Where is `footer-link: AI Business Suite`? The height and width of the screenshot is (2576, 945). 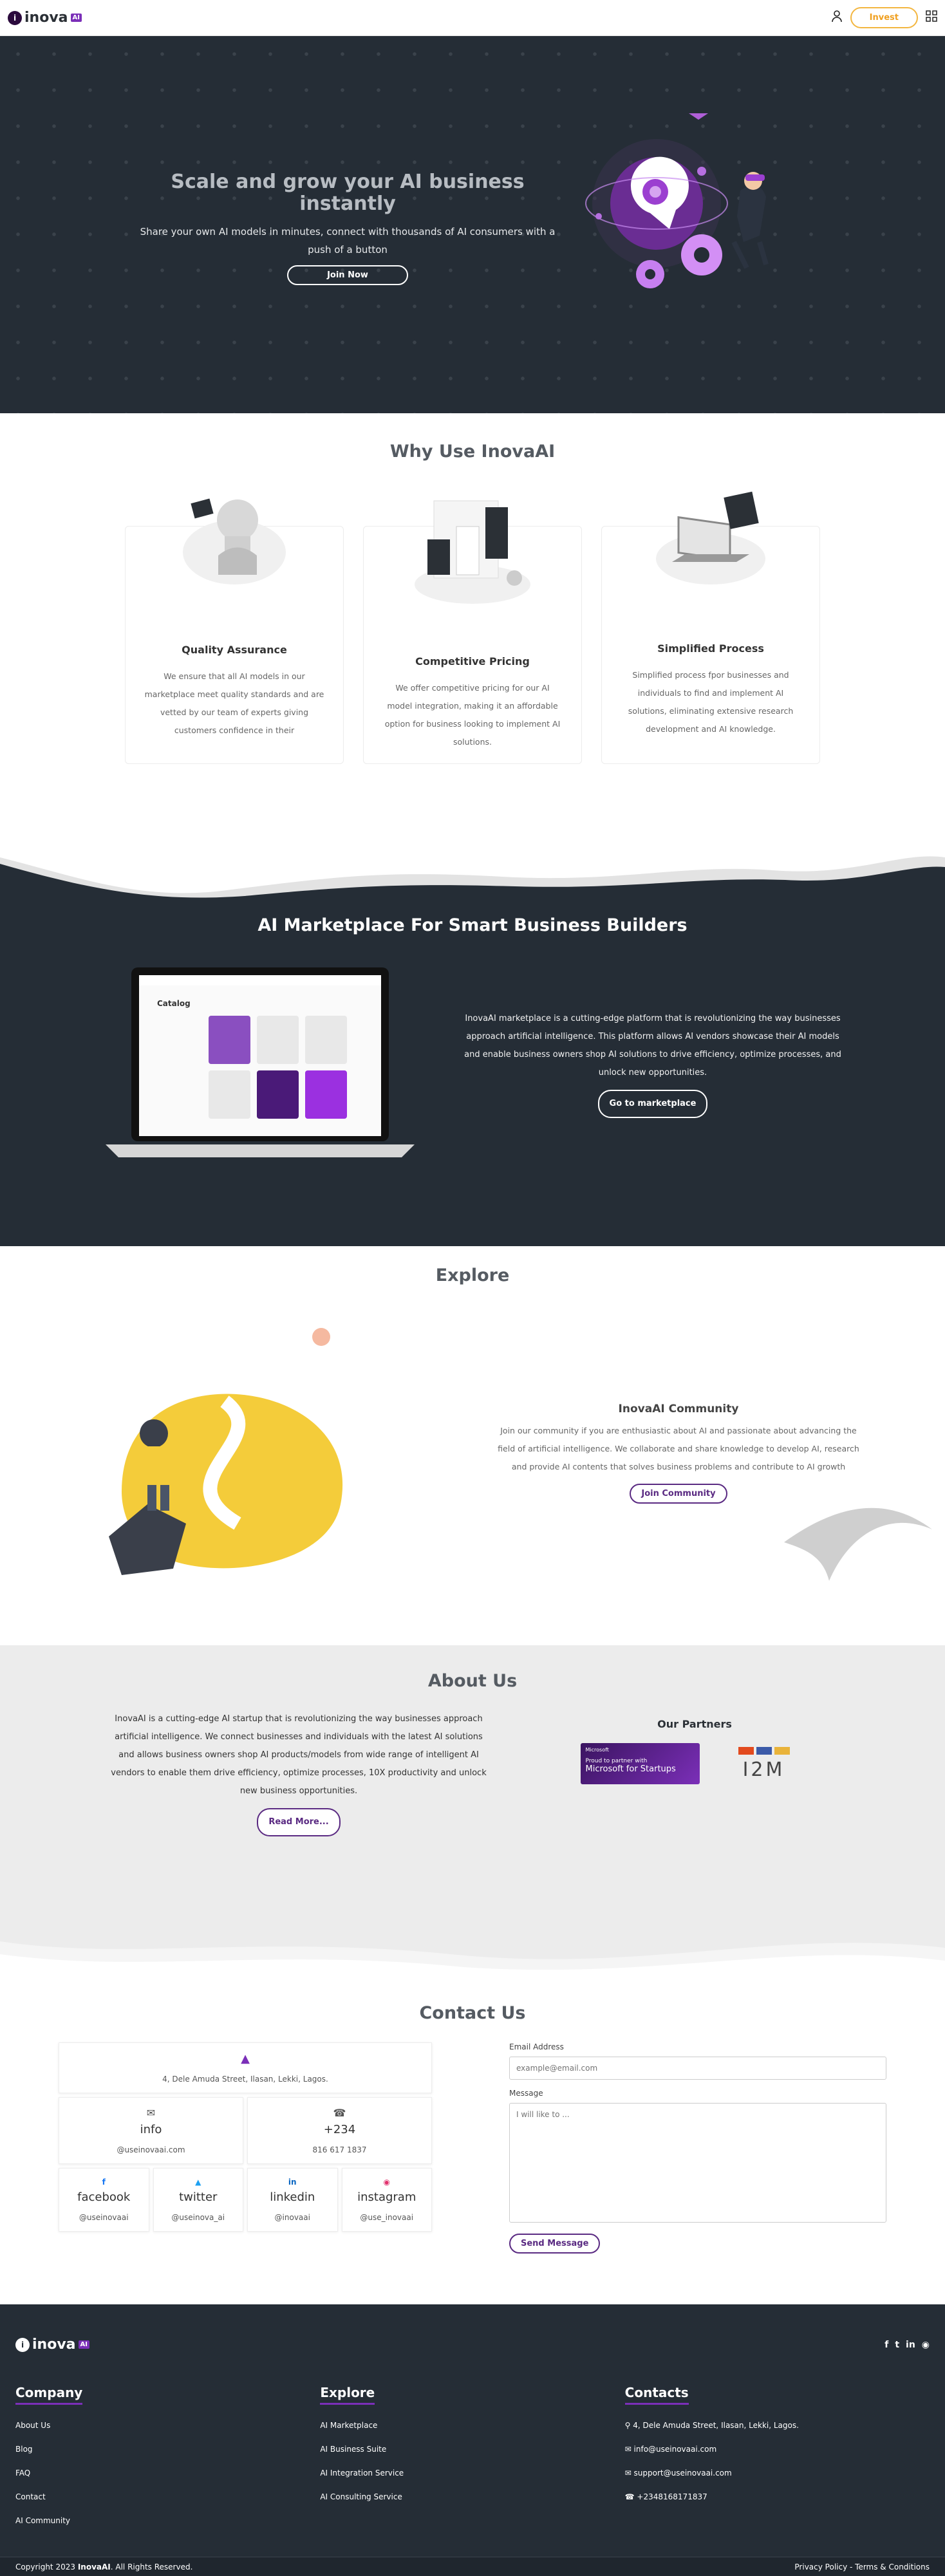 footer-link: AI Business Suite is located at coordinates (472, 2449).